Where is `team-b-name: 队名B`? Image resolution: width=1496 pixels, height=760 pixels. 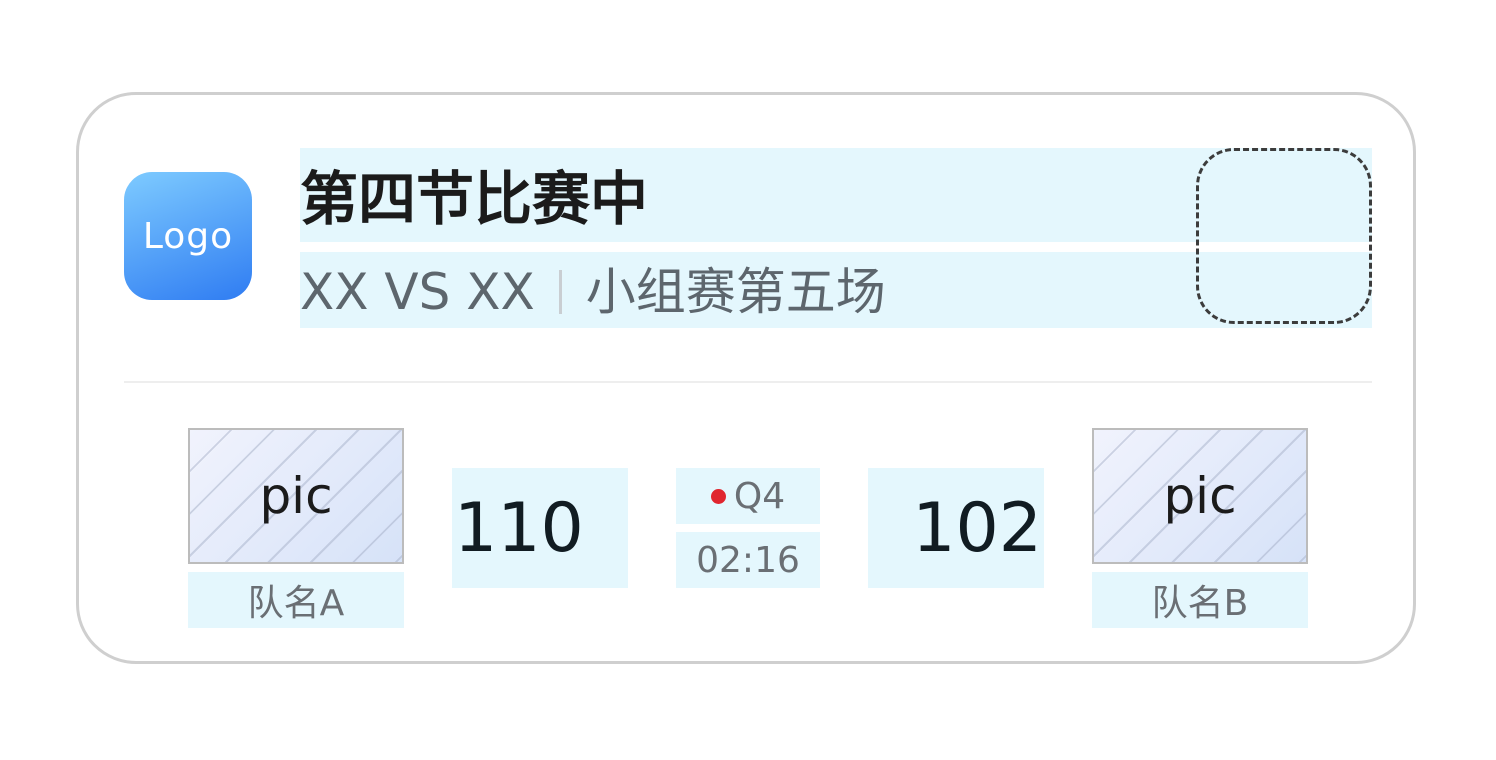
team-b-name: 队名B is located at coordinates (1200, 600).